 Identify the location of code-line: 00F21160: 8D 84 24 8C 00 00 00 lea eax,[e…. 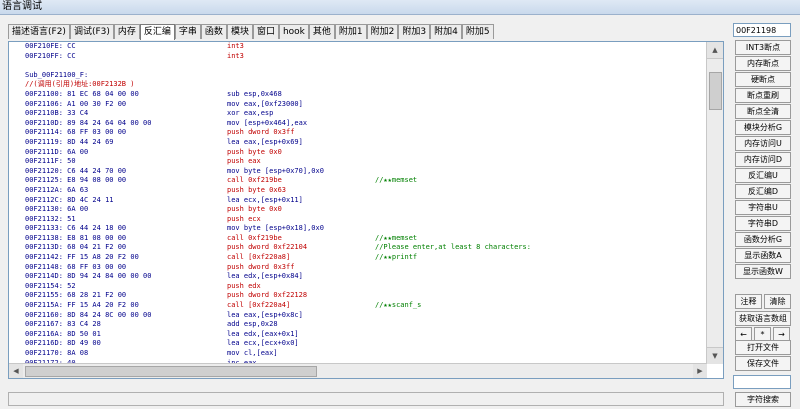
(358, 316).